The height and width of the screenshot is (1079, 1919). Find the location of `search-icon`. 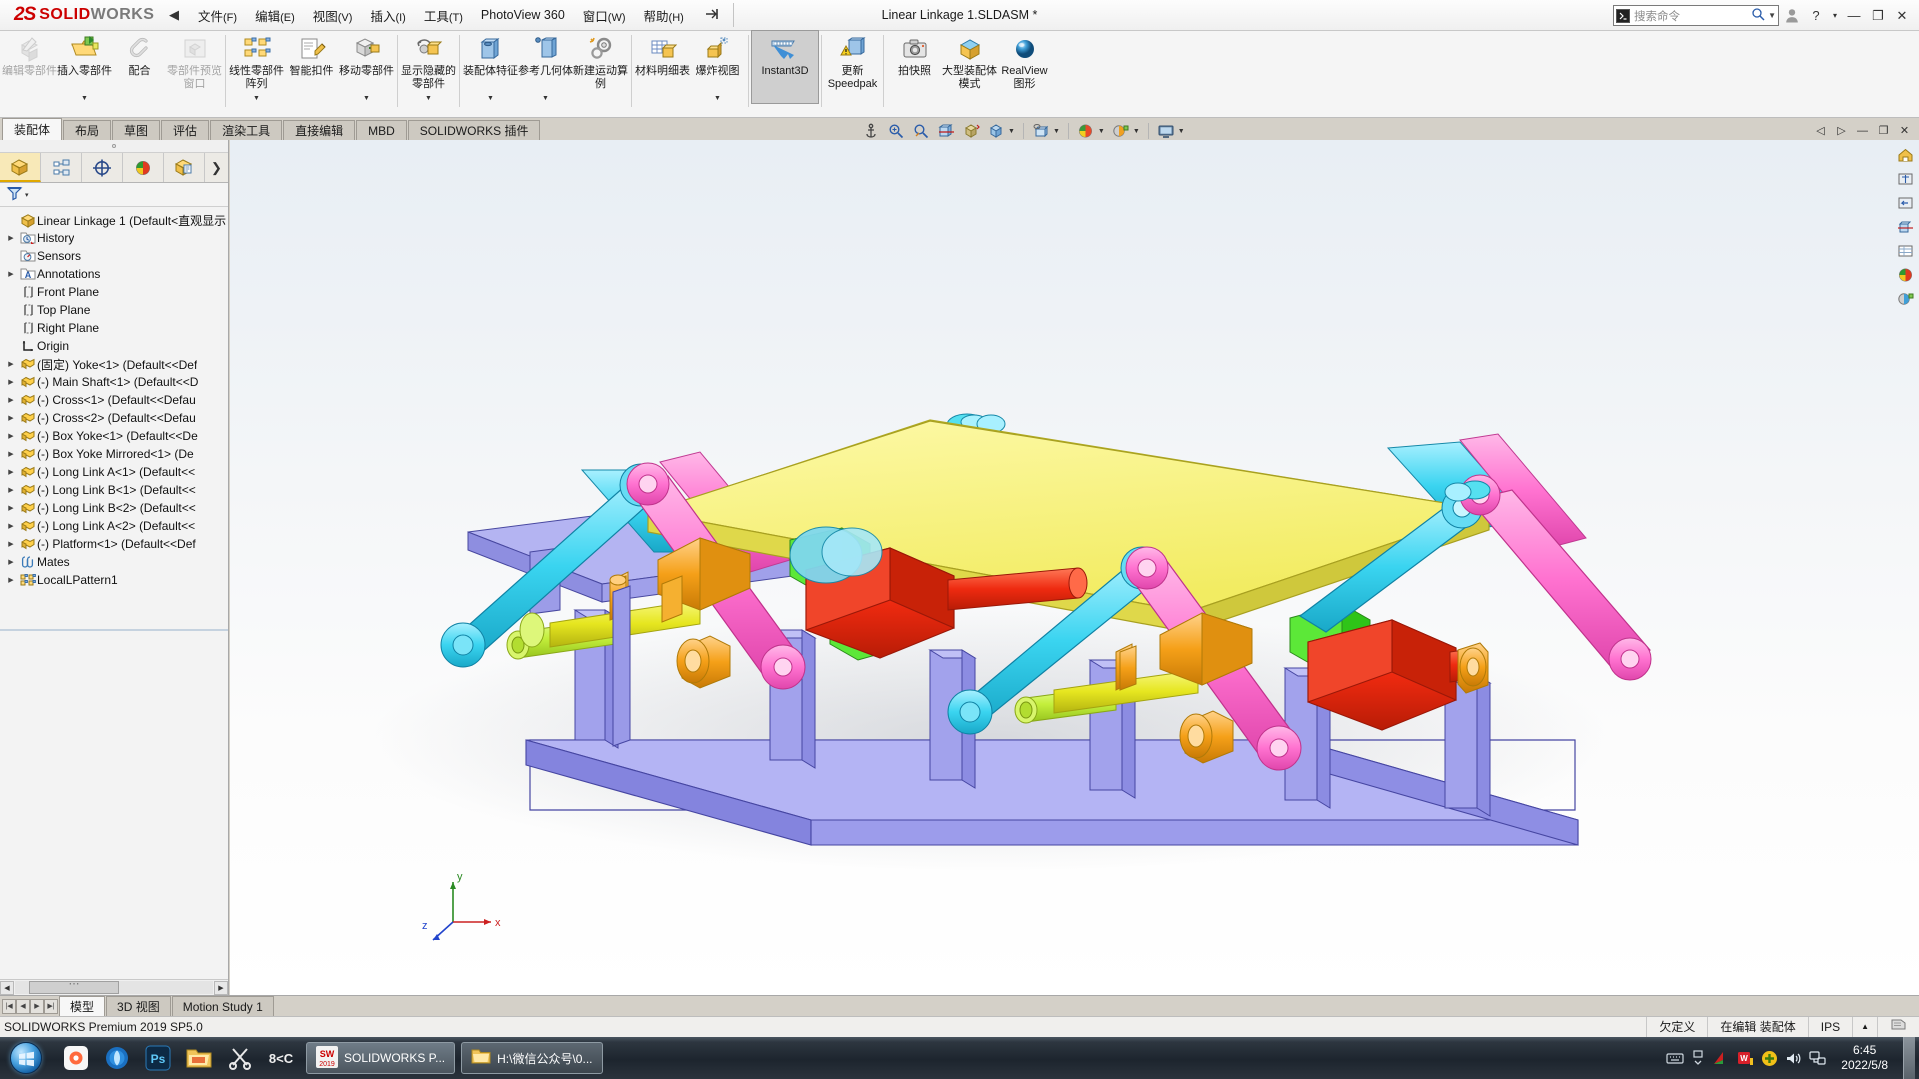

search-icon is located at coordinates (1758, 15).